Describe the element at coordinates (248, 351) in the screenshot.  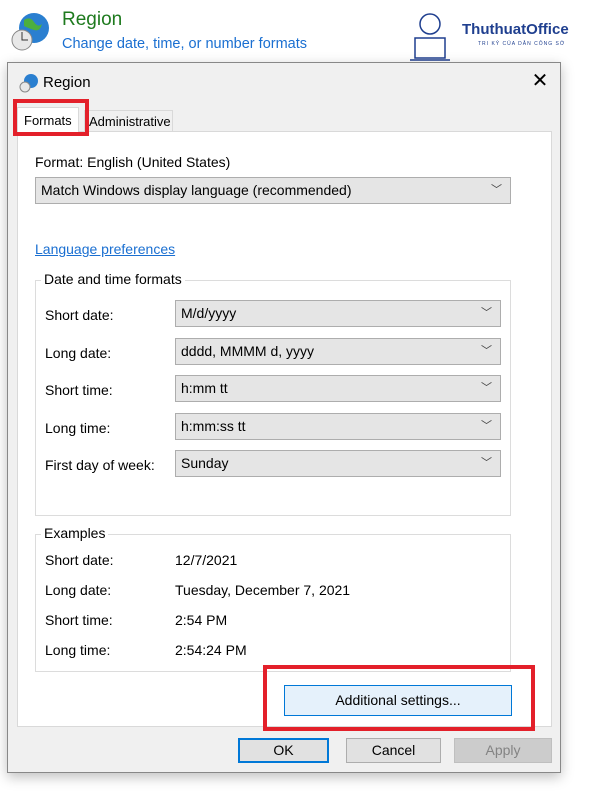
I see `date-format-value: dddd, MMMM d, yyyy` at that location.